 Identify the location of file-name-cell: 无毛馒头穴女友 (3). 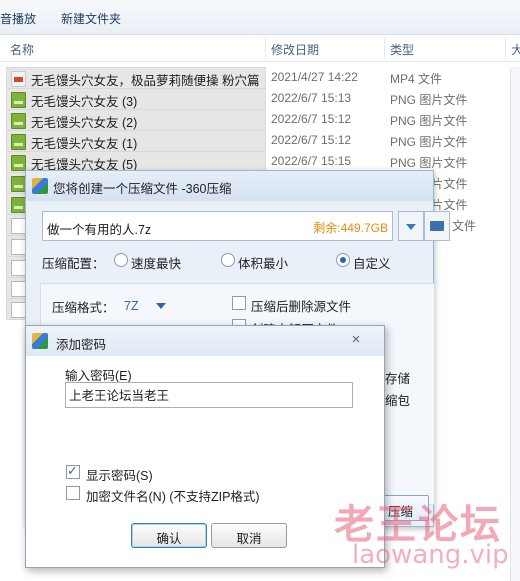
(136, 99).